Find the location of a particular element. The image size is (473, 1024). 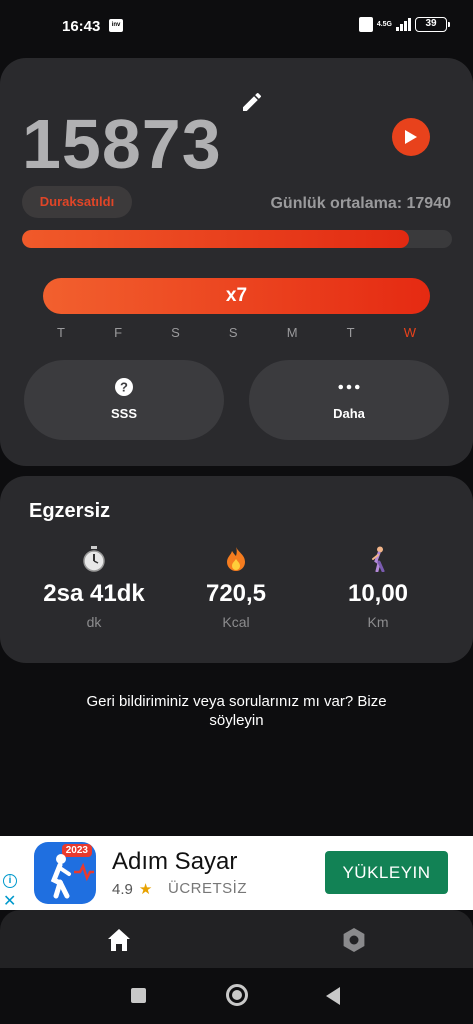

system-nav-bar is located at coordinates (236, 996).